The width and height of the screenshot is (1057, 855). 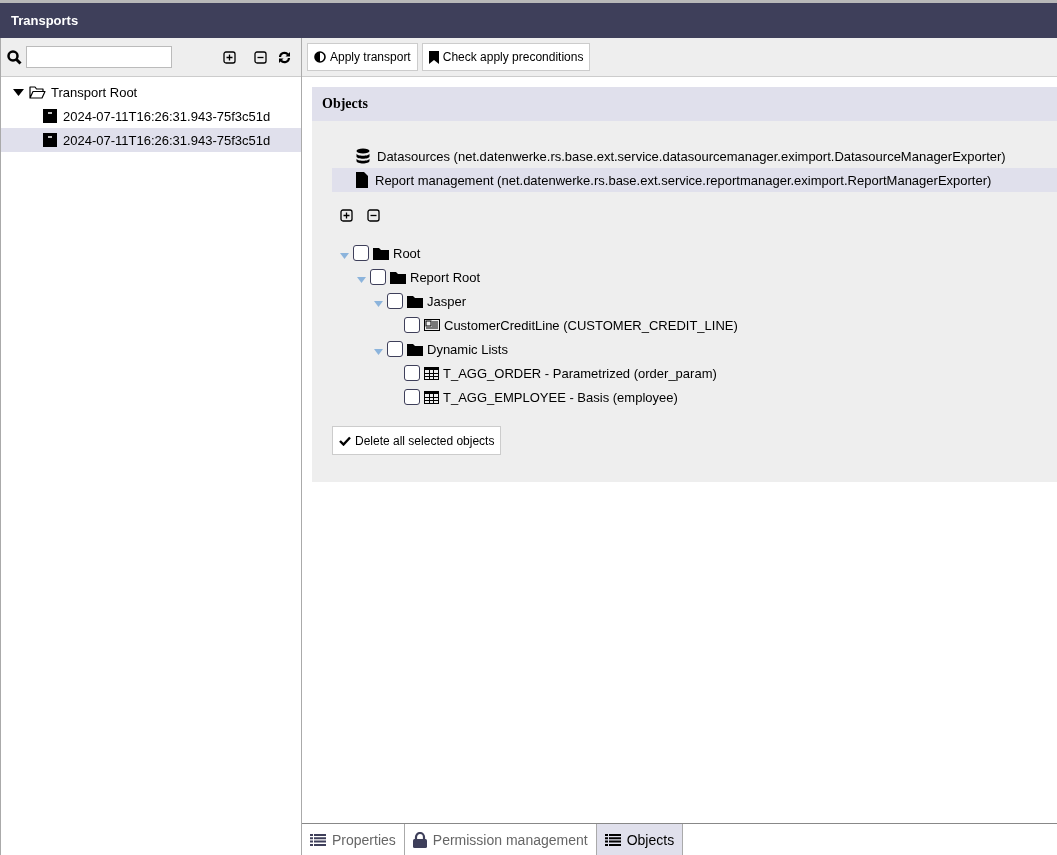 What do you see at coordinates (353, 839) in the screenshot?
I see `tab: Properties` at bounding box center [353, 839].